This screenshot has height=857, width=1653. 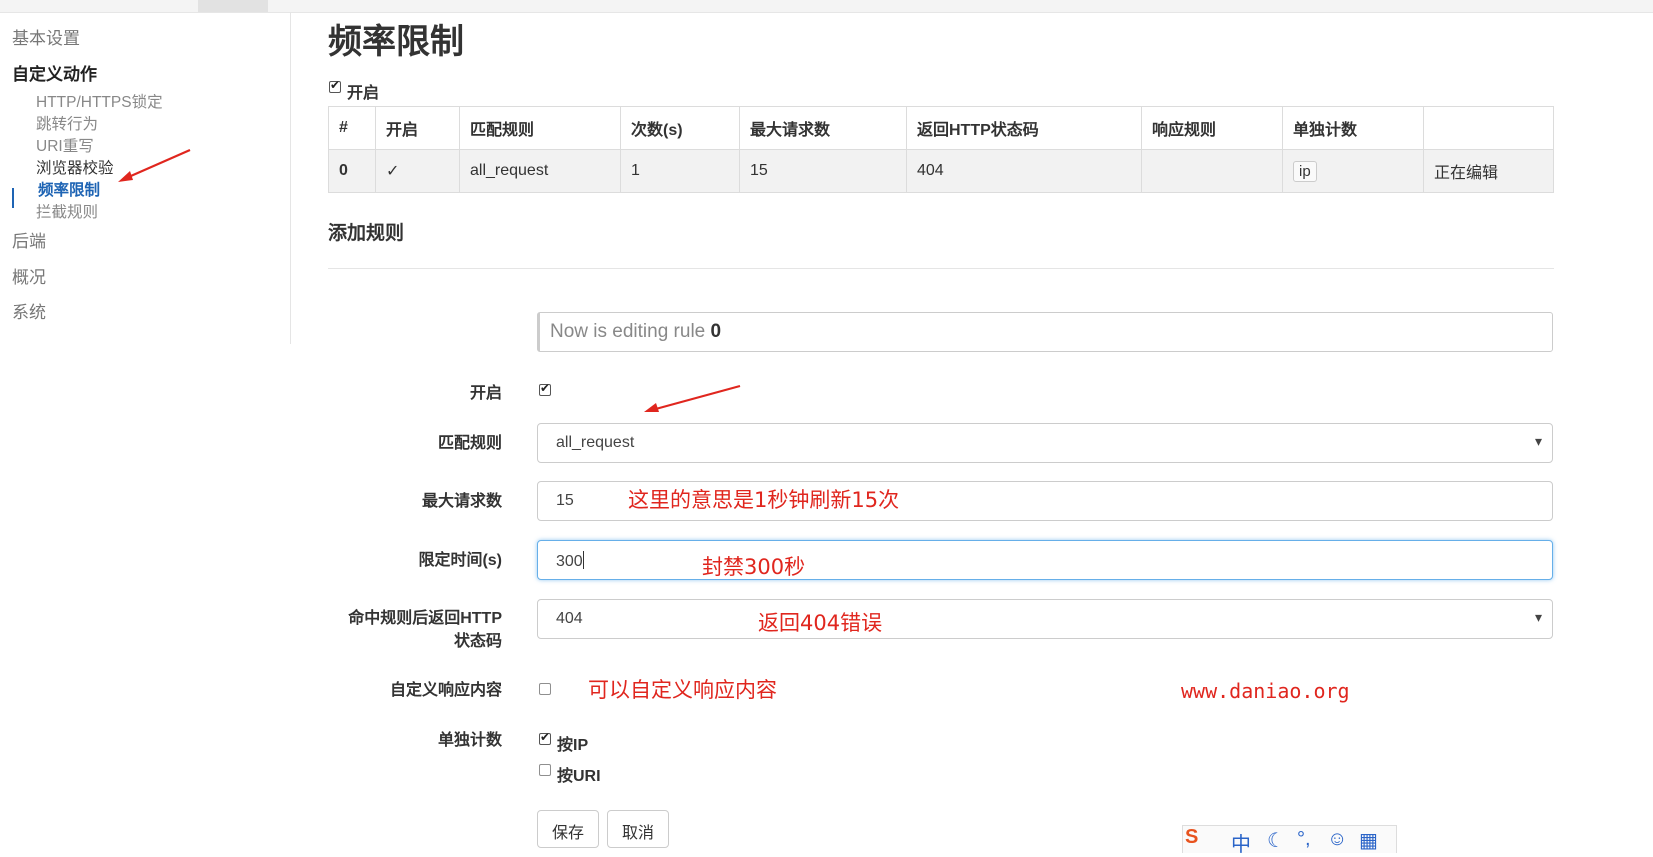 I want to click on arrow-annotation-enable, so click(x=692, y=398).